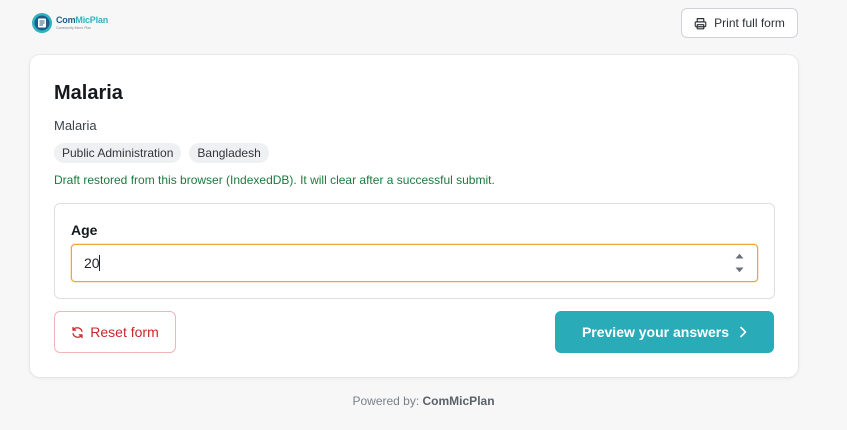 The image size is (847, 430). What do you see at coordinates (739, 263) in the screenshot?
I see `number-stepper` at bounding box center [739, 263].